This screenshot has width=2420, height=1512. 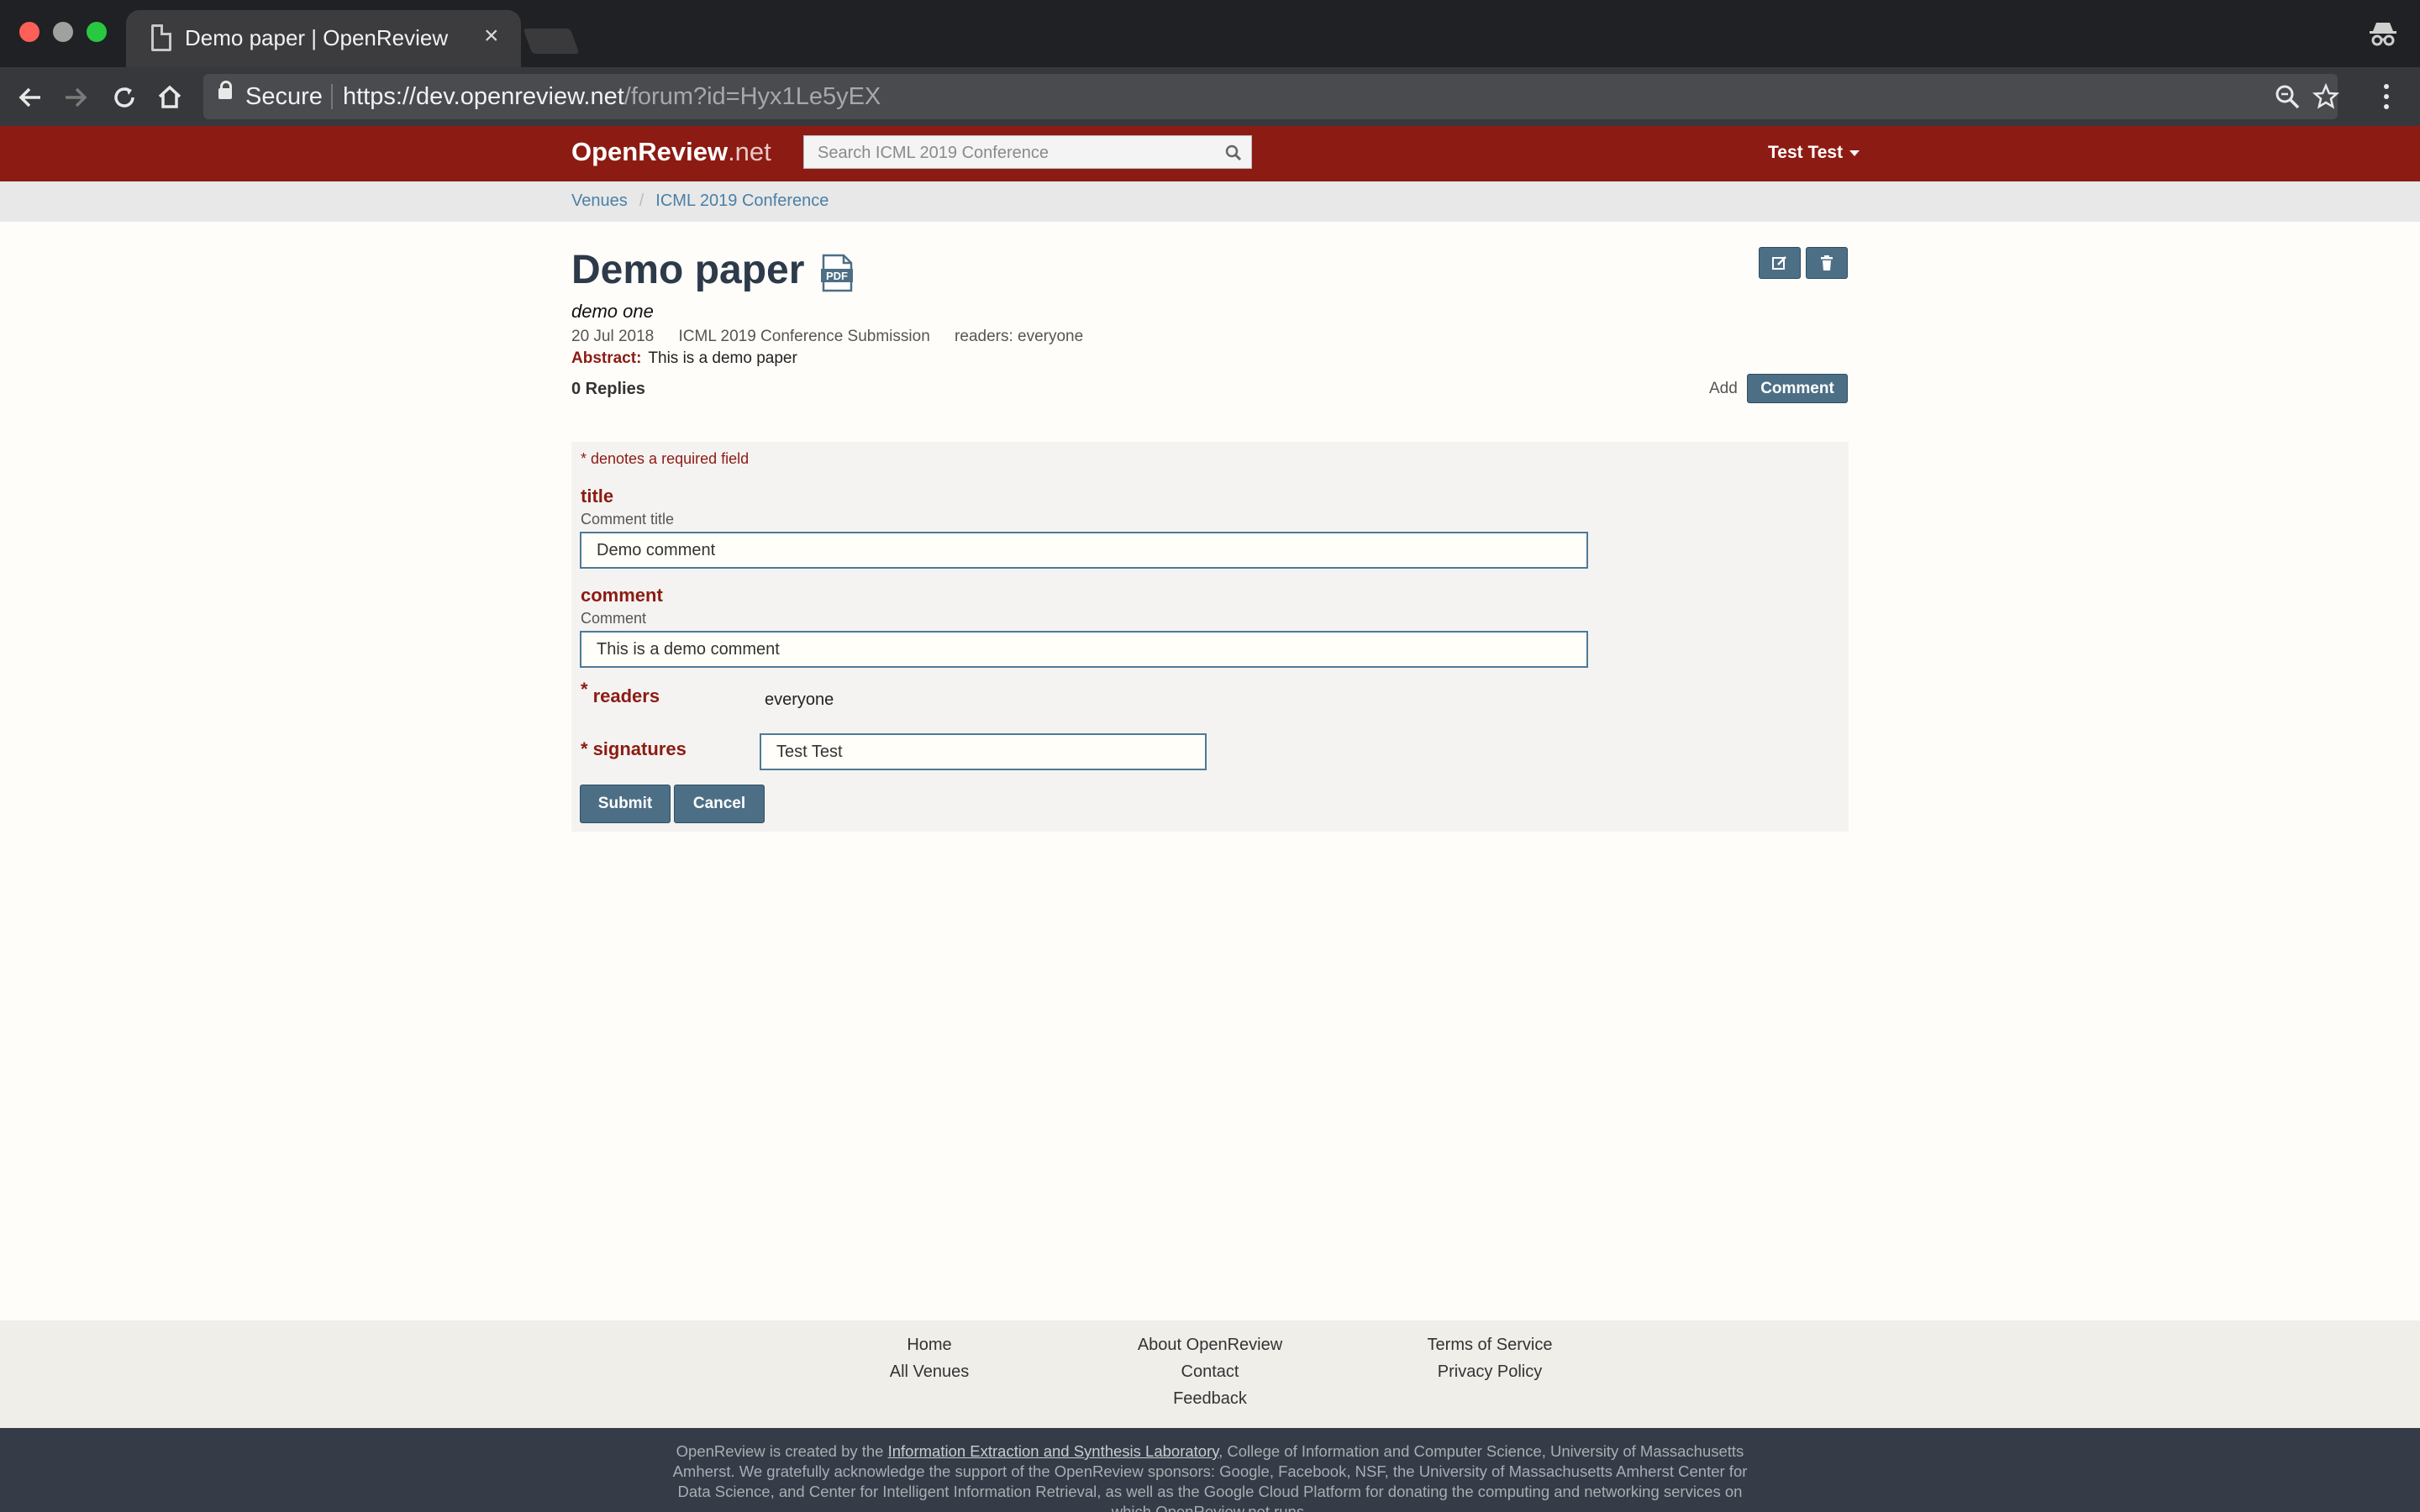 What do you see at coordinates (804, 336) in the screenshot?
I see `note-invitation: ICML 2019 Conference Submission` at bounding box center [804, 336].